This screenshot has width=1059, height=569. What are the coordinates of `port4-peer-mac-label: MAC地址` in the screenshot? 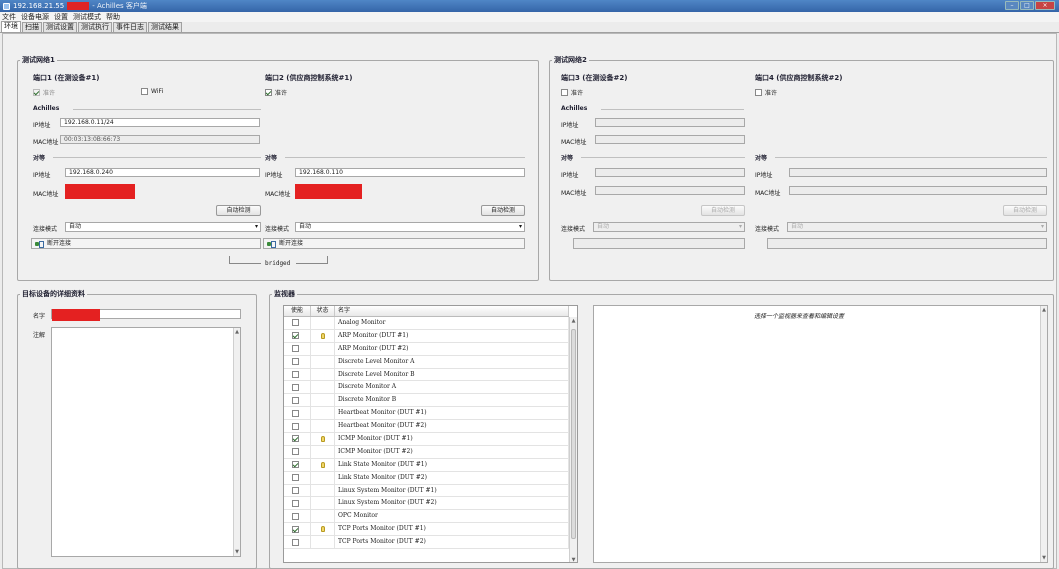 It's located at (768, 193).